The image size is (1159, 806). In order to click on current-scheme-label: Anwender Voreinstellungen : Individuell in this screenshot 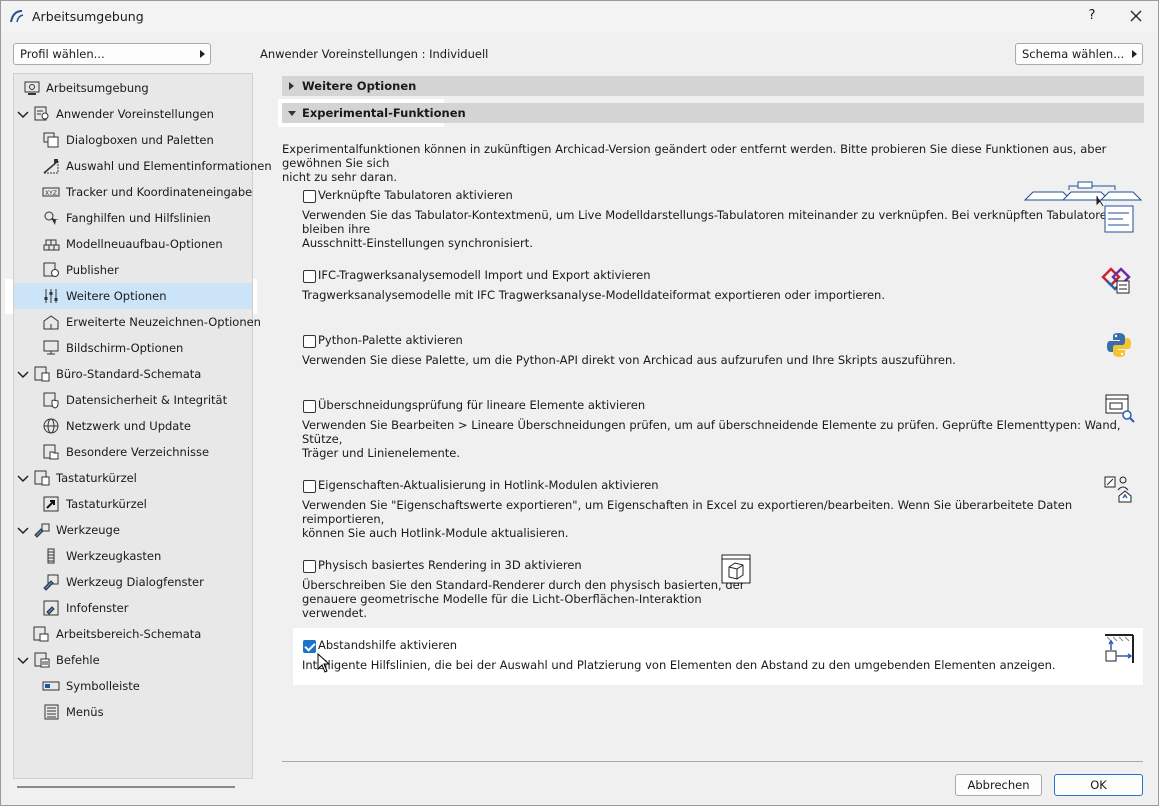, I will do `click(374, 54)`.